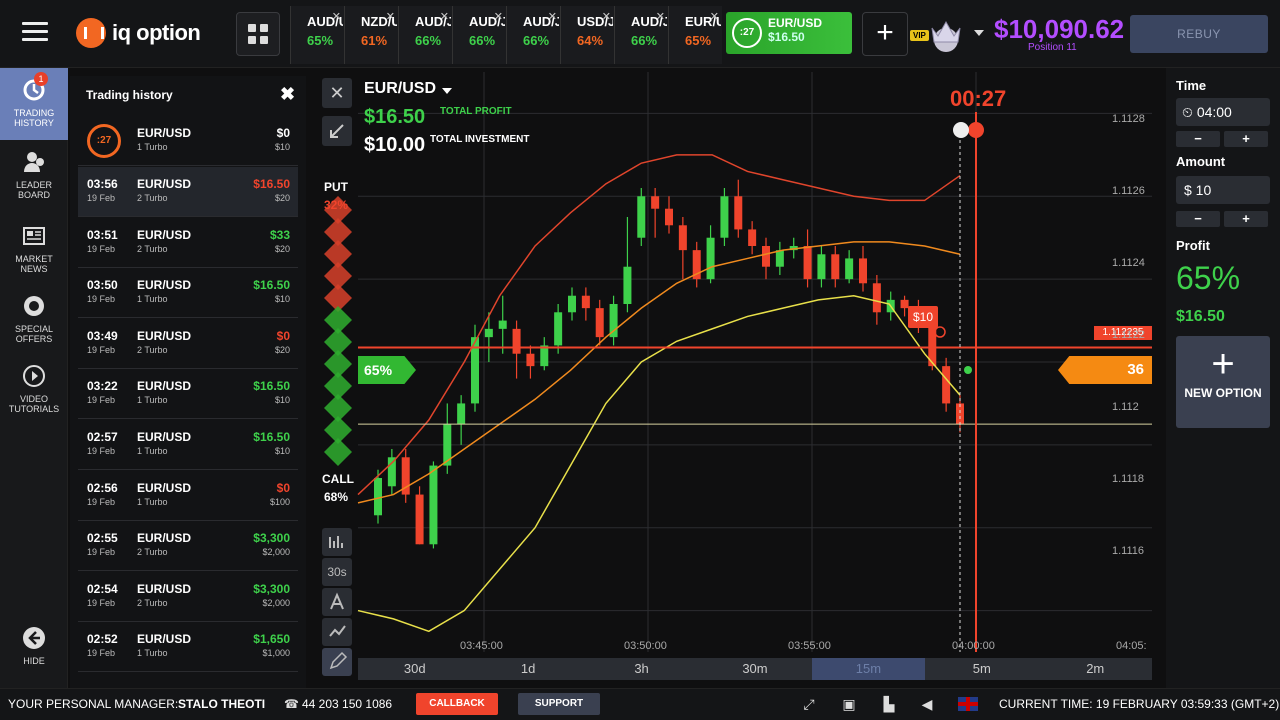 The image size is (1280, 720). I want to click on history-row: 02:54 19 Feb EUR/USD 2 Turbo $3,300 $2,000, so click(188, 597).